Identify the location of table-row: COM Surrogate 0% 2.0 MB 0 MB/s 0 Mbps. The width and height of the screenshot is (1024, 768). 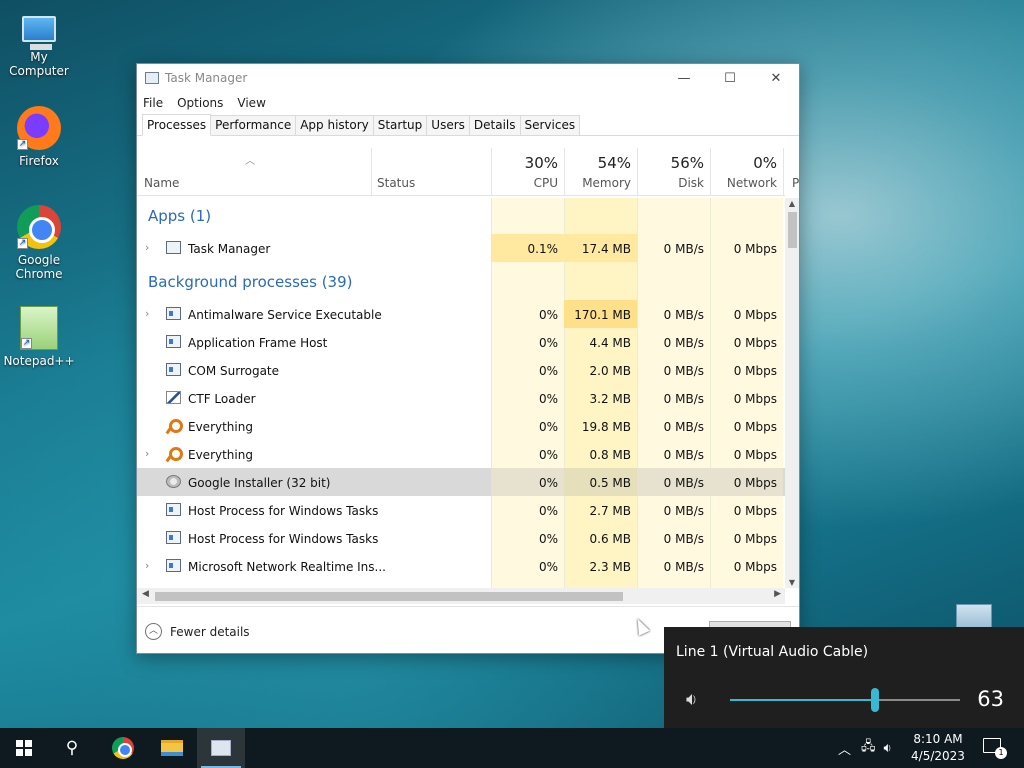
(461, 370).